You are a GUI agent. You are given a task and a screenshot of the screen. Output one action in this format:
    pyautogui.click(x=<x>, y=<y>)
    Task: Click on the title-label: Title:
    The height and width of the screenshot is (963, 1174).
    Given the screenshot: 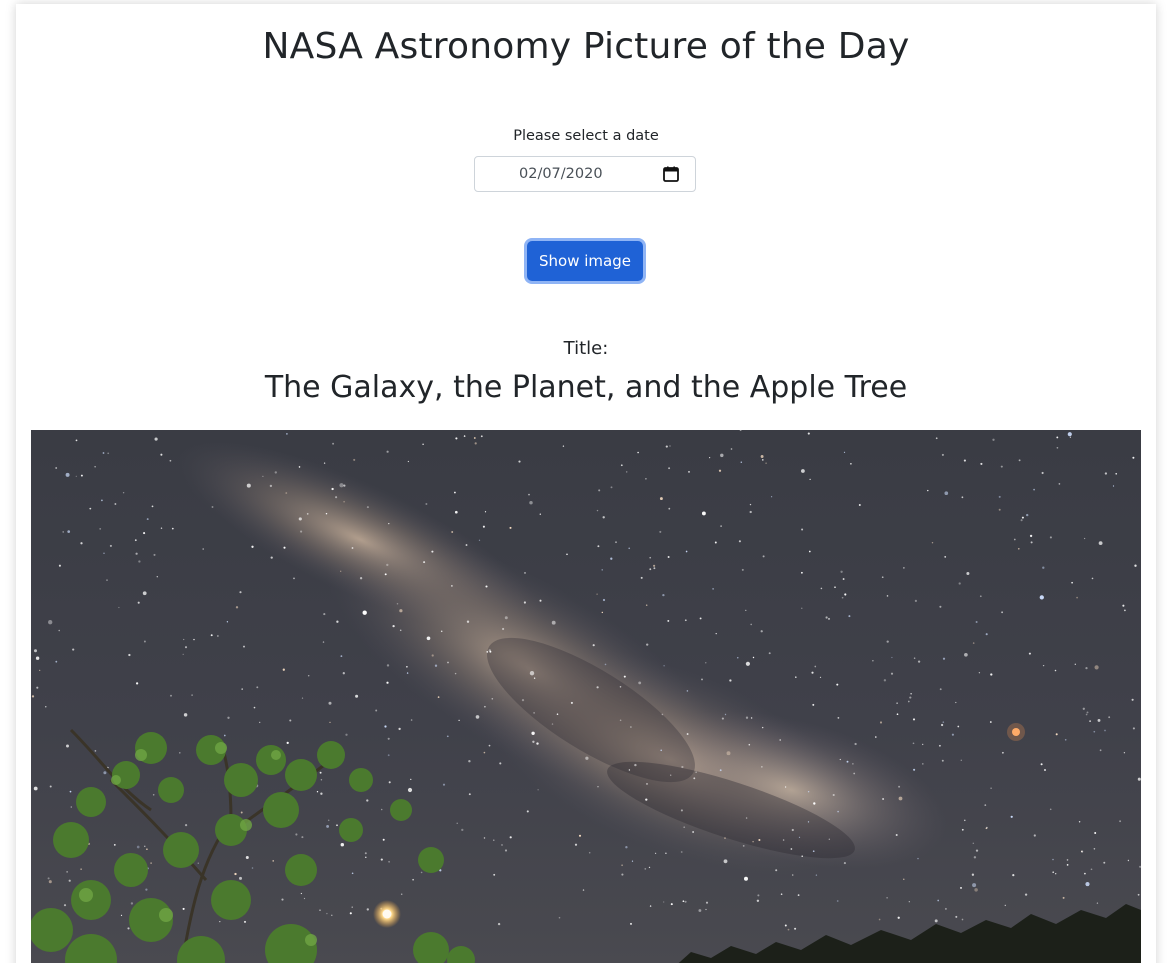 What is the action you would take?
    pyautogui.click(x=586, y=348)
    